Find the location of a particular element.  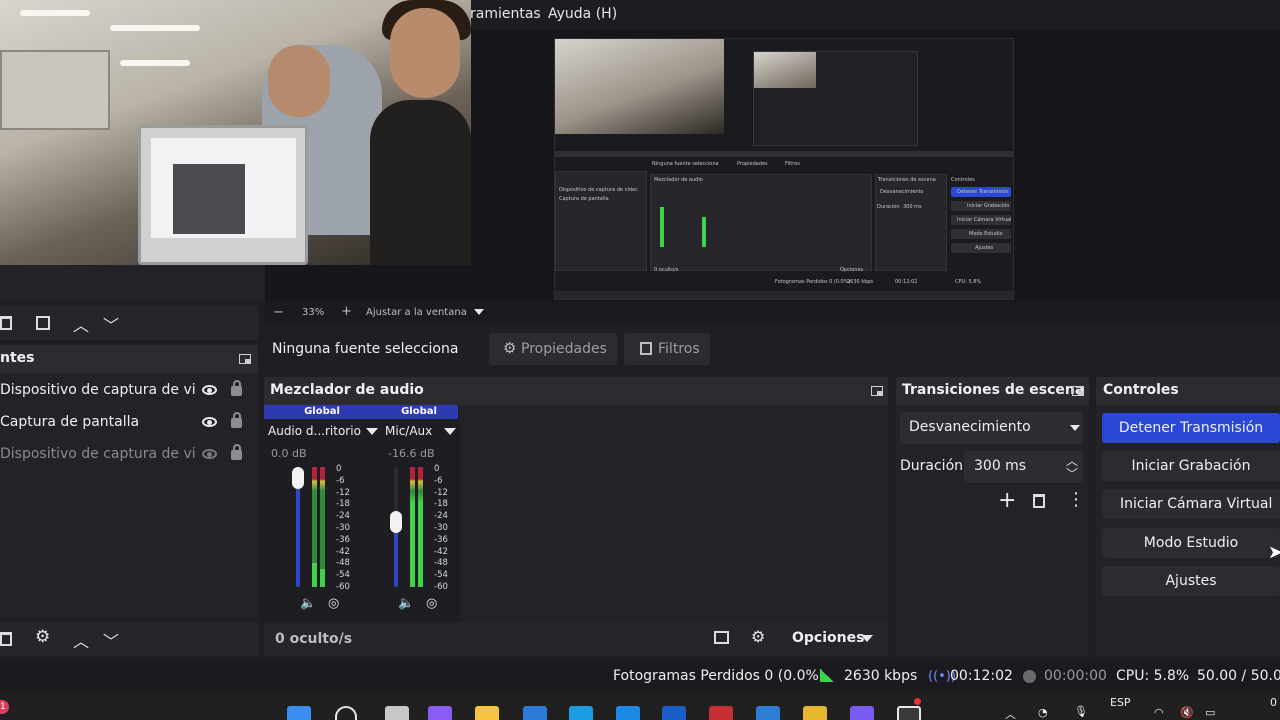

zoom-out-button: − is located at coordinates (278, 312).